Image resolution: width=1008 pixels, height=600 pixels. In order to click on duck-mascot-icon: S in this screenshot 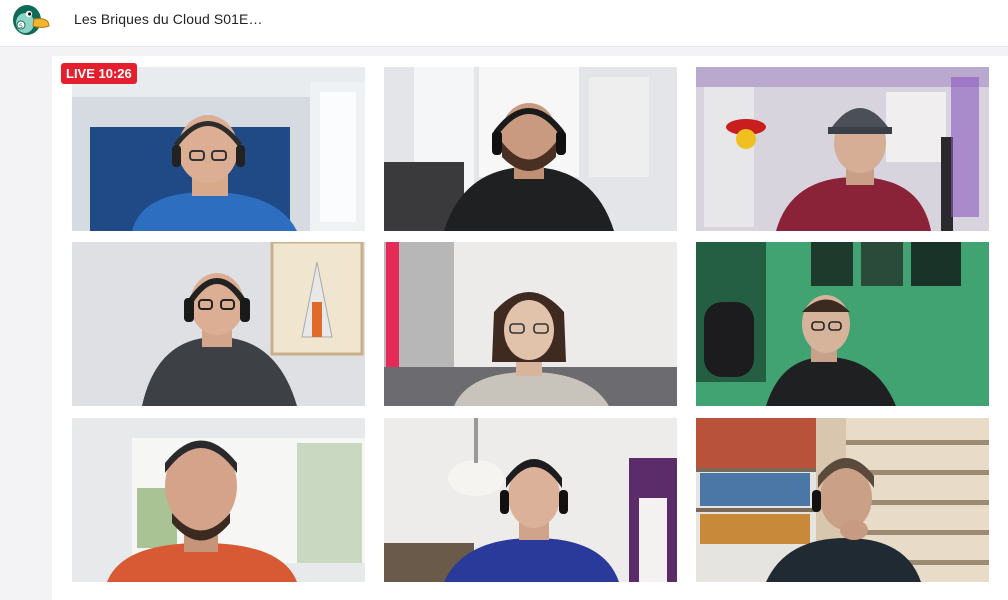, I will do `click(29, 20)`.